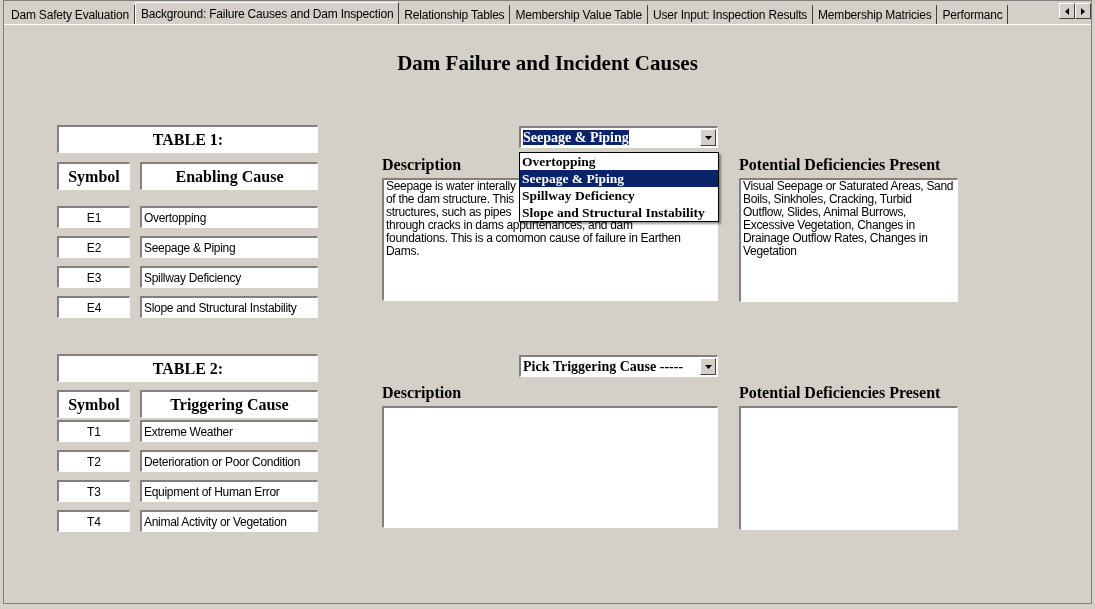 The image size is (1095, 609). Describe the element at coordinates (93, 217) in the screenshot. I see `symbol-cell: E1` at that location.